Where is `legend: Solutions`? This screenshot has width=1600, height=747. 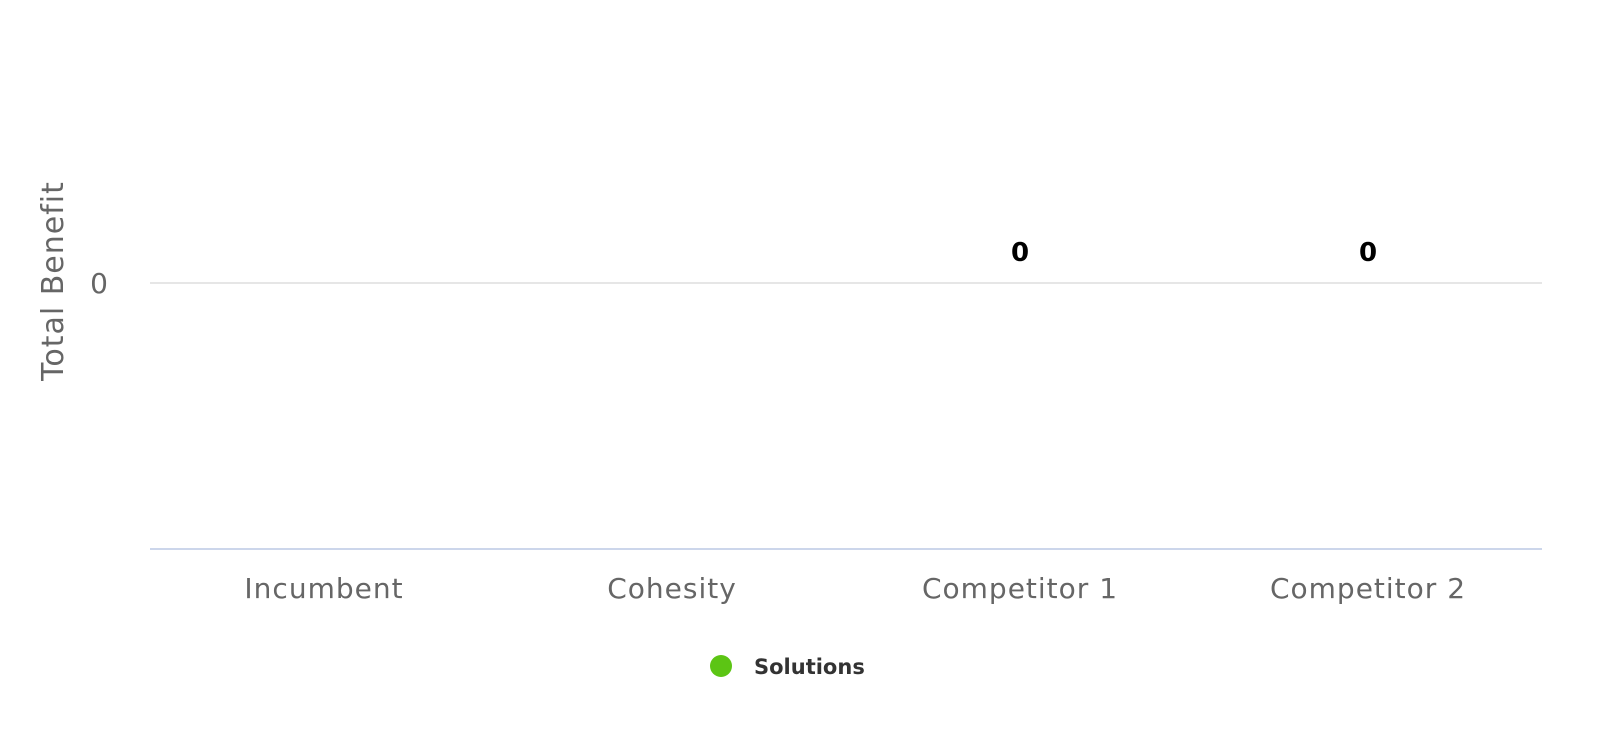 legend: Solutions is located at coordinates (787, 667).